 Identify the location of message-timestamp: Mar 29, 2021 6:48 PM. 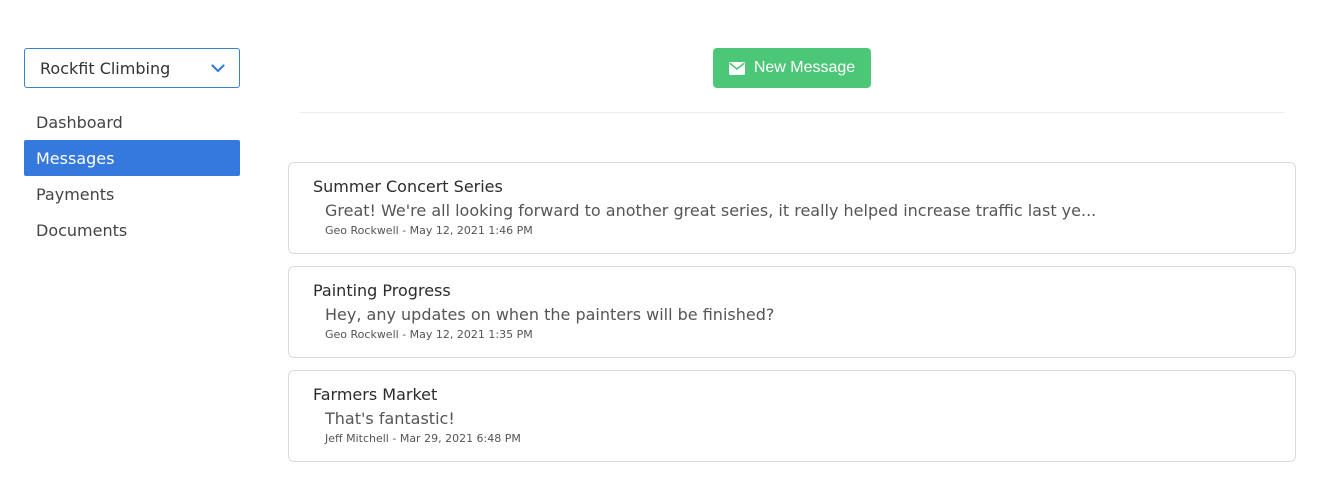
(460, 438).